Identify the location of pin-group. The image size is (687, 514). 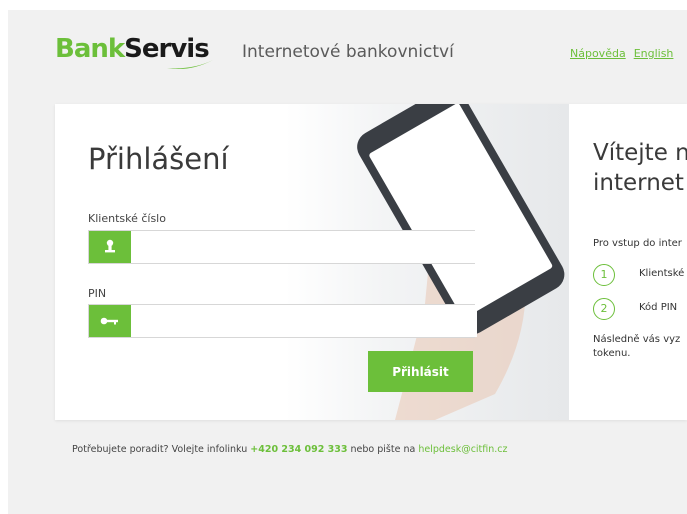
(282, 321).